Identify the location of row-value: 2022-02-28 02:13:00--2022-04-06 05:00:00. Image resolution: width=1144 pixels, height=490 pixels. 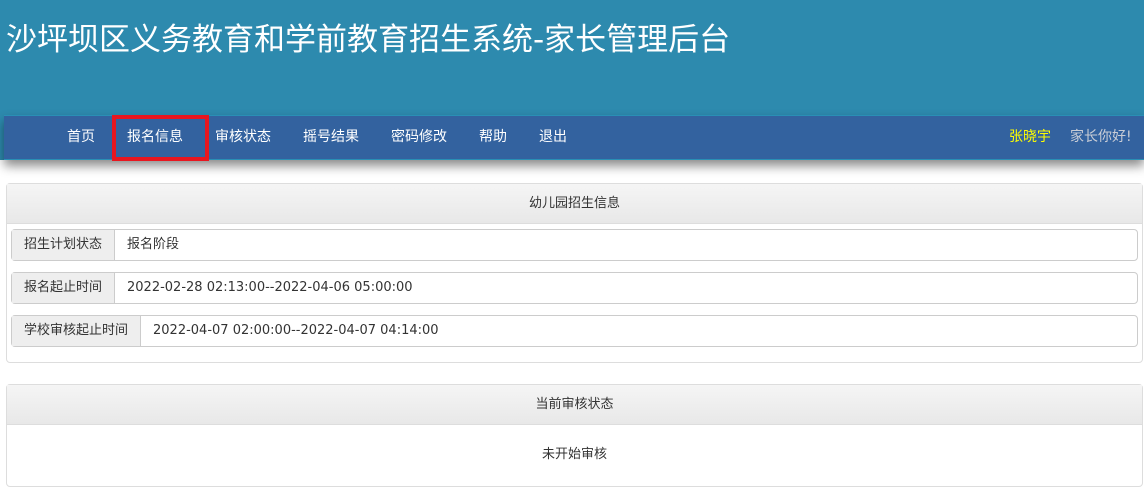
(270, 287).